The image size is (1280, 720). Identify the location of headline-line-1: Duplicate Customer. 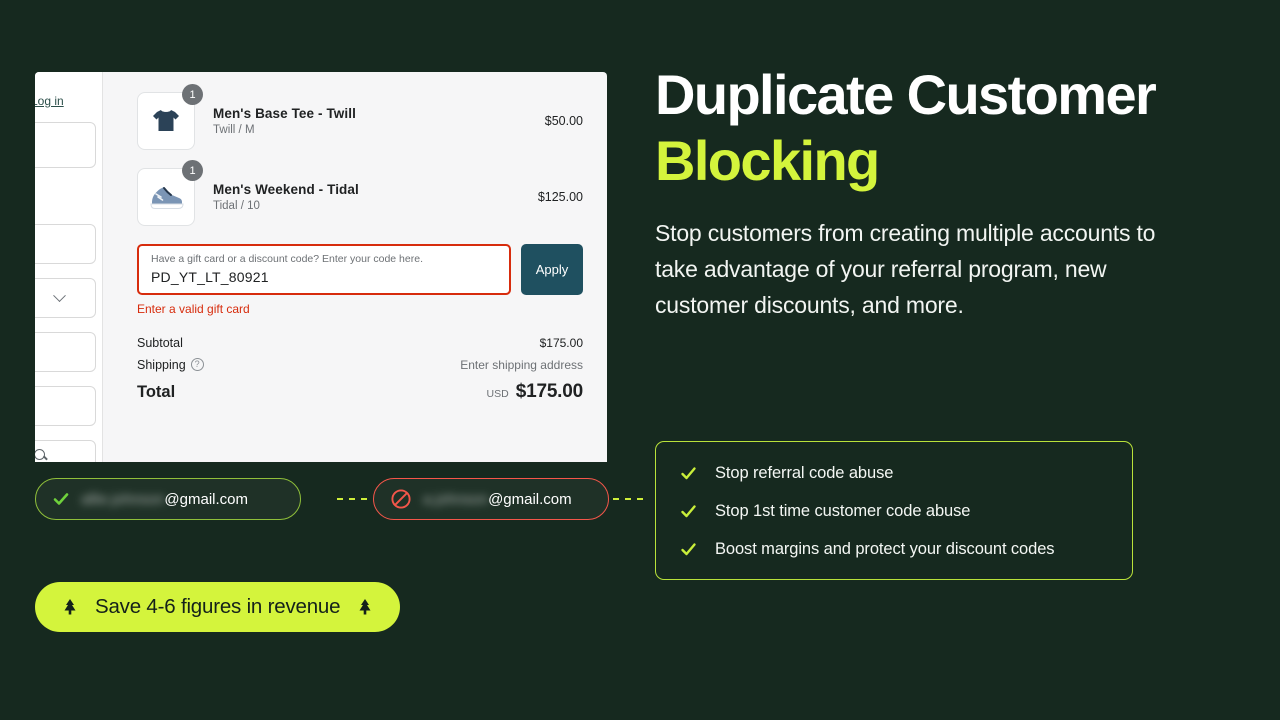
(906, 94).